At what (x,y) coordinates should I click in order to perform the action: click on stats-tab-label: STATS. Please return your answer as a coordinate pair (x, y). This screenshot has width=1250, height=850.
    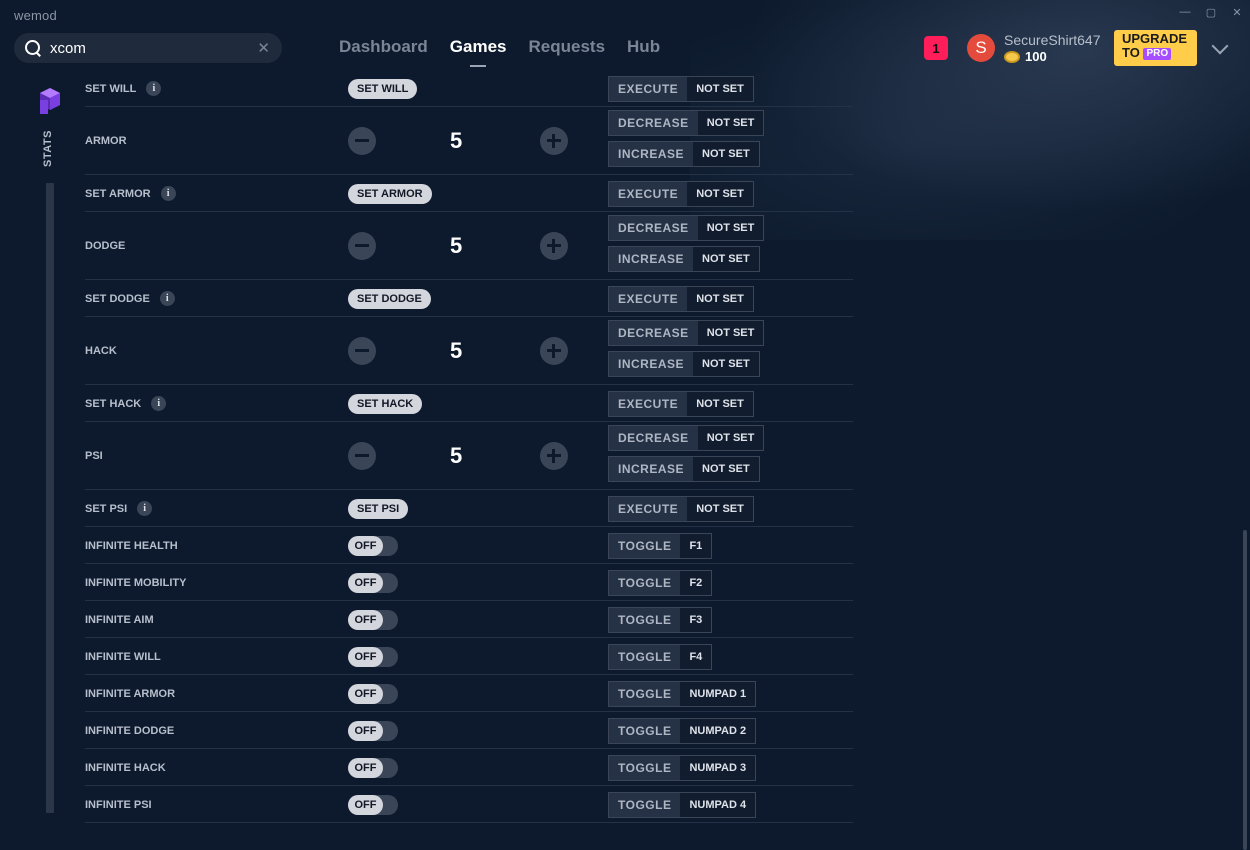
    Looking at the image, I should click on (48, 148).